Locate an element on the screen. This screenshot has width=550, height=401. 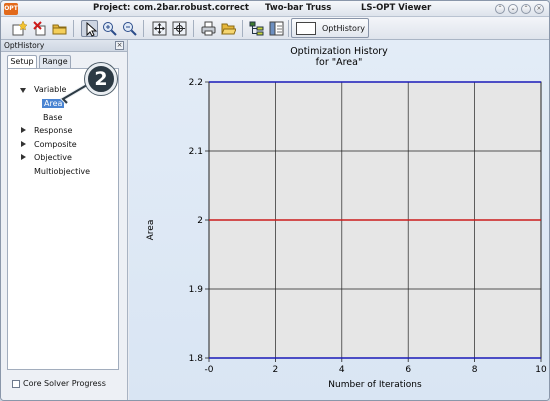
chart-title: Optimization History is located at coordinates (339, 51).